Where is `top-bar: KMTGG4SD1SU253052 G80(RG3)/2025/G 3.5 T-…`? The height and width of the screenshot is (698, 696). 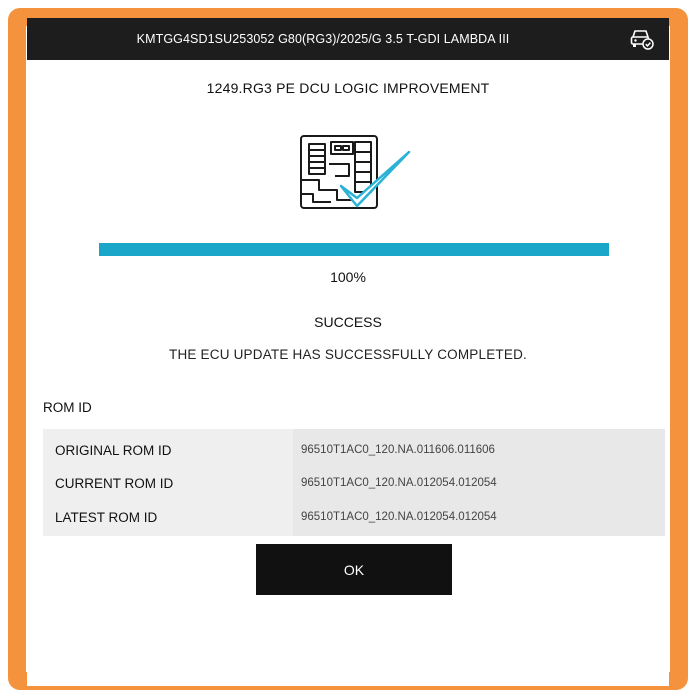 top-bar: KMTGG4SD1SU253052 G80(RG3)/2025/G 3.5 T-… is located at coordinates (348, 39).